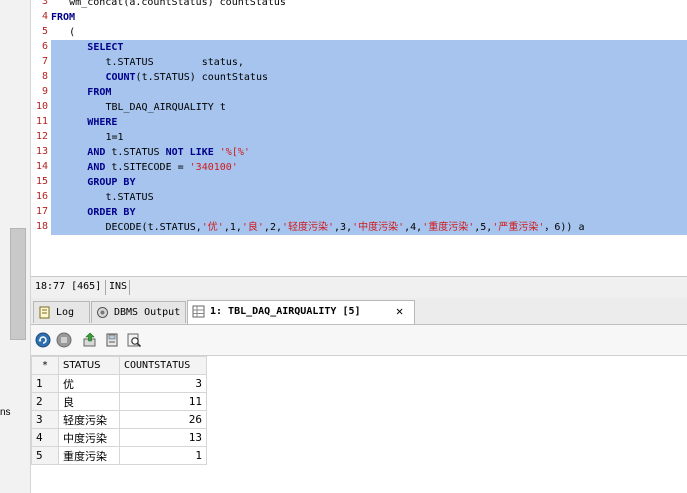 Image resolution: width=687 pixels, height=493 pixels. I want to click on table-row: 2 良 11, so click(119, 401).